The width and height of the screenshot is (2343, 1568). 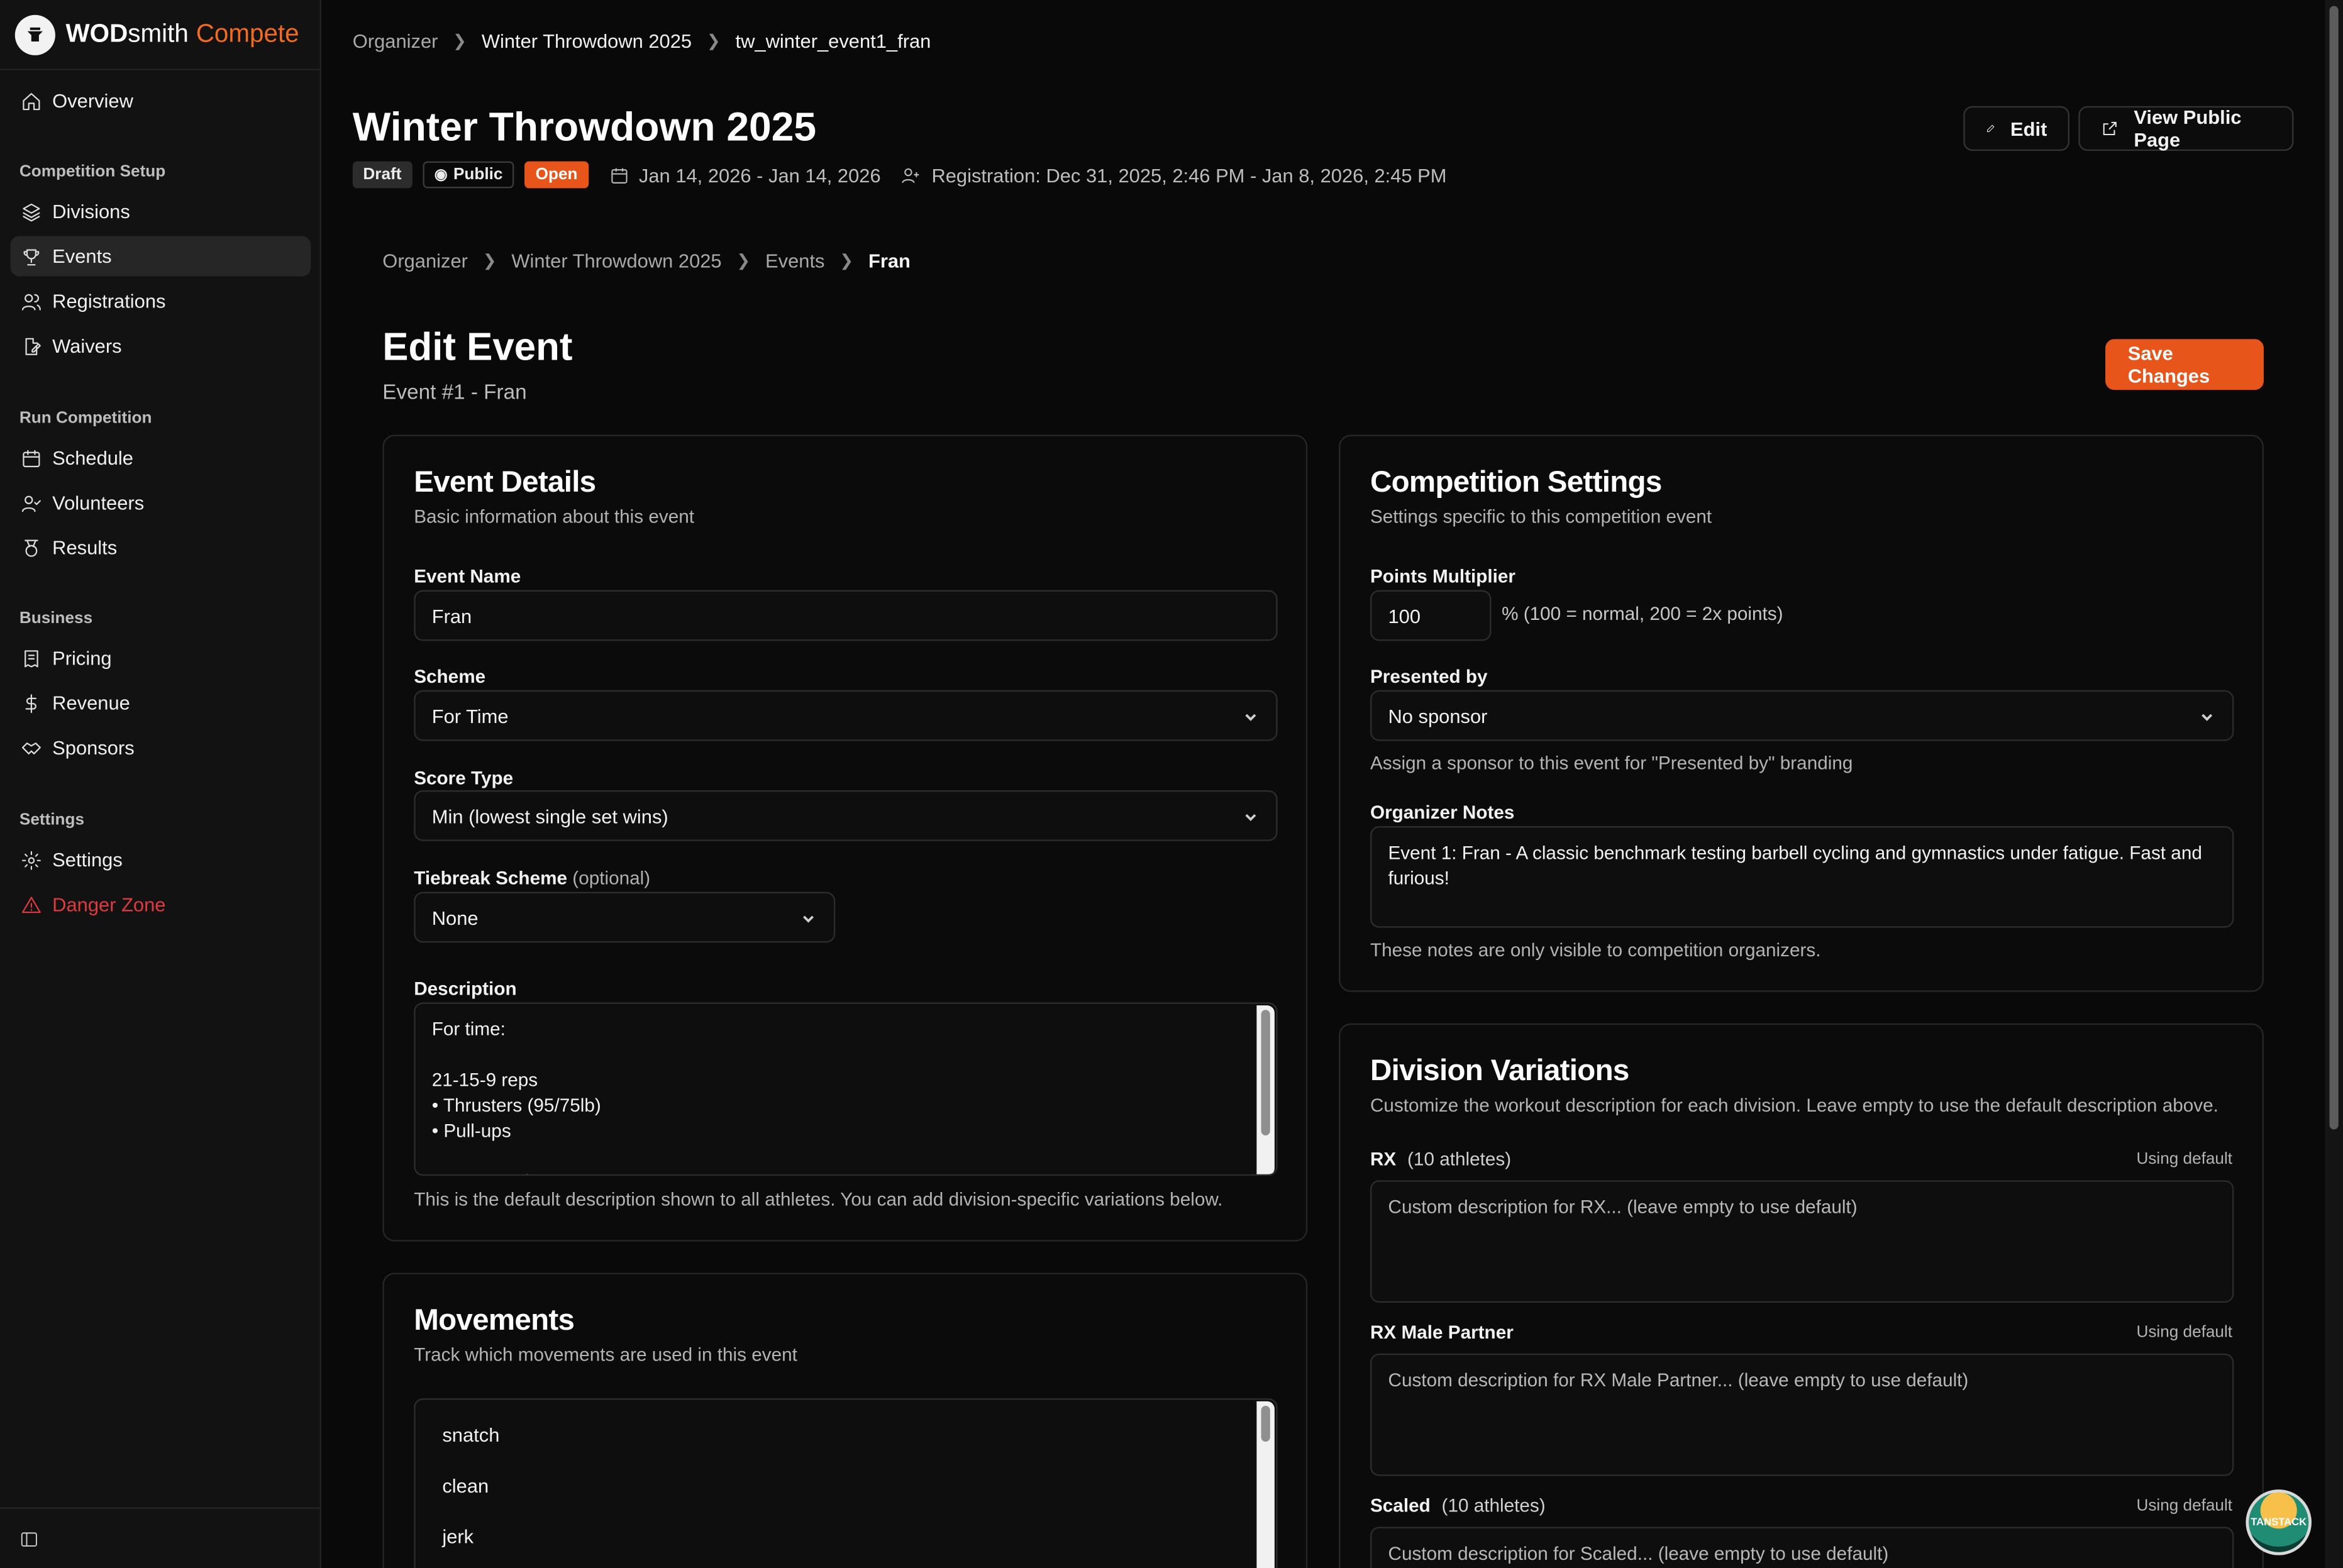 I want to click on page-scrollbar, so click(x=2334, y=784).